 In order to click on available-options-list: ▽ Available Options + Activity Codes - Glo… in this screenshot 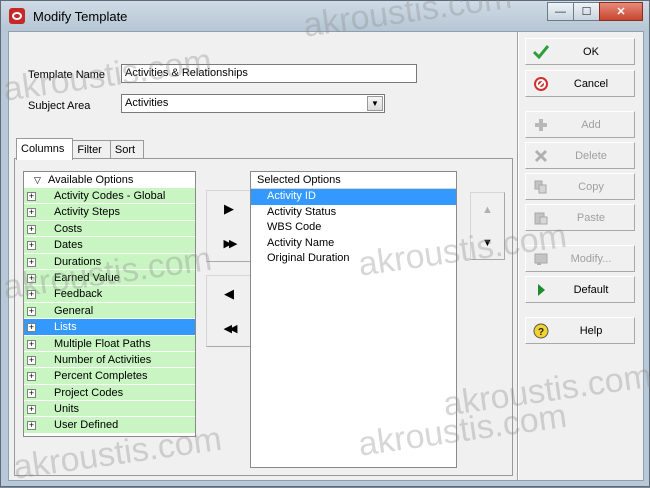, I will do `click(109, 304)`.